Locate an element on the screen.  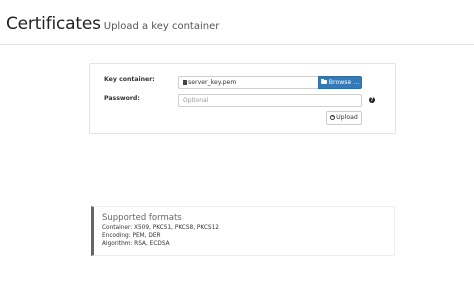
formats-encoding-line: Encoding: PEM, DER is located at coordinates (131, 236).